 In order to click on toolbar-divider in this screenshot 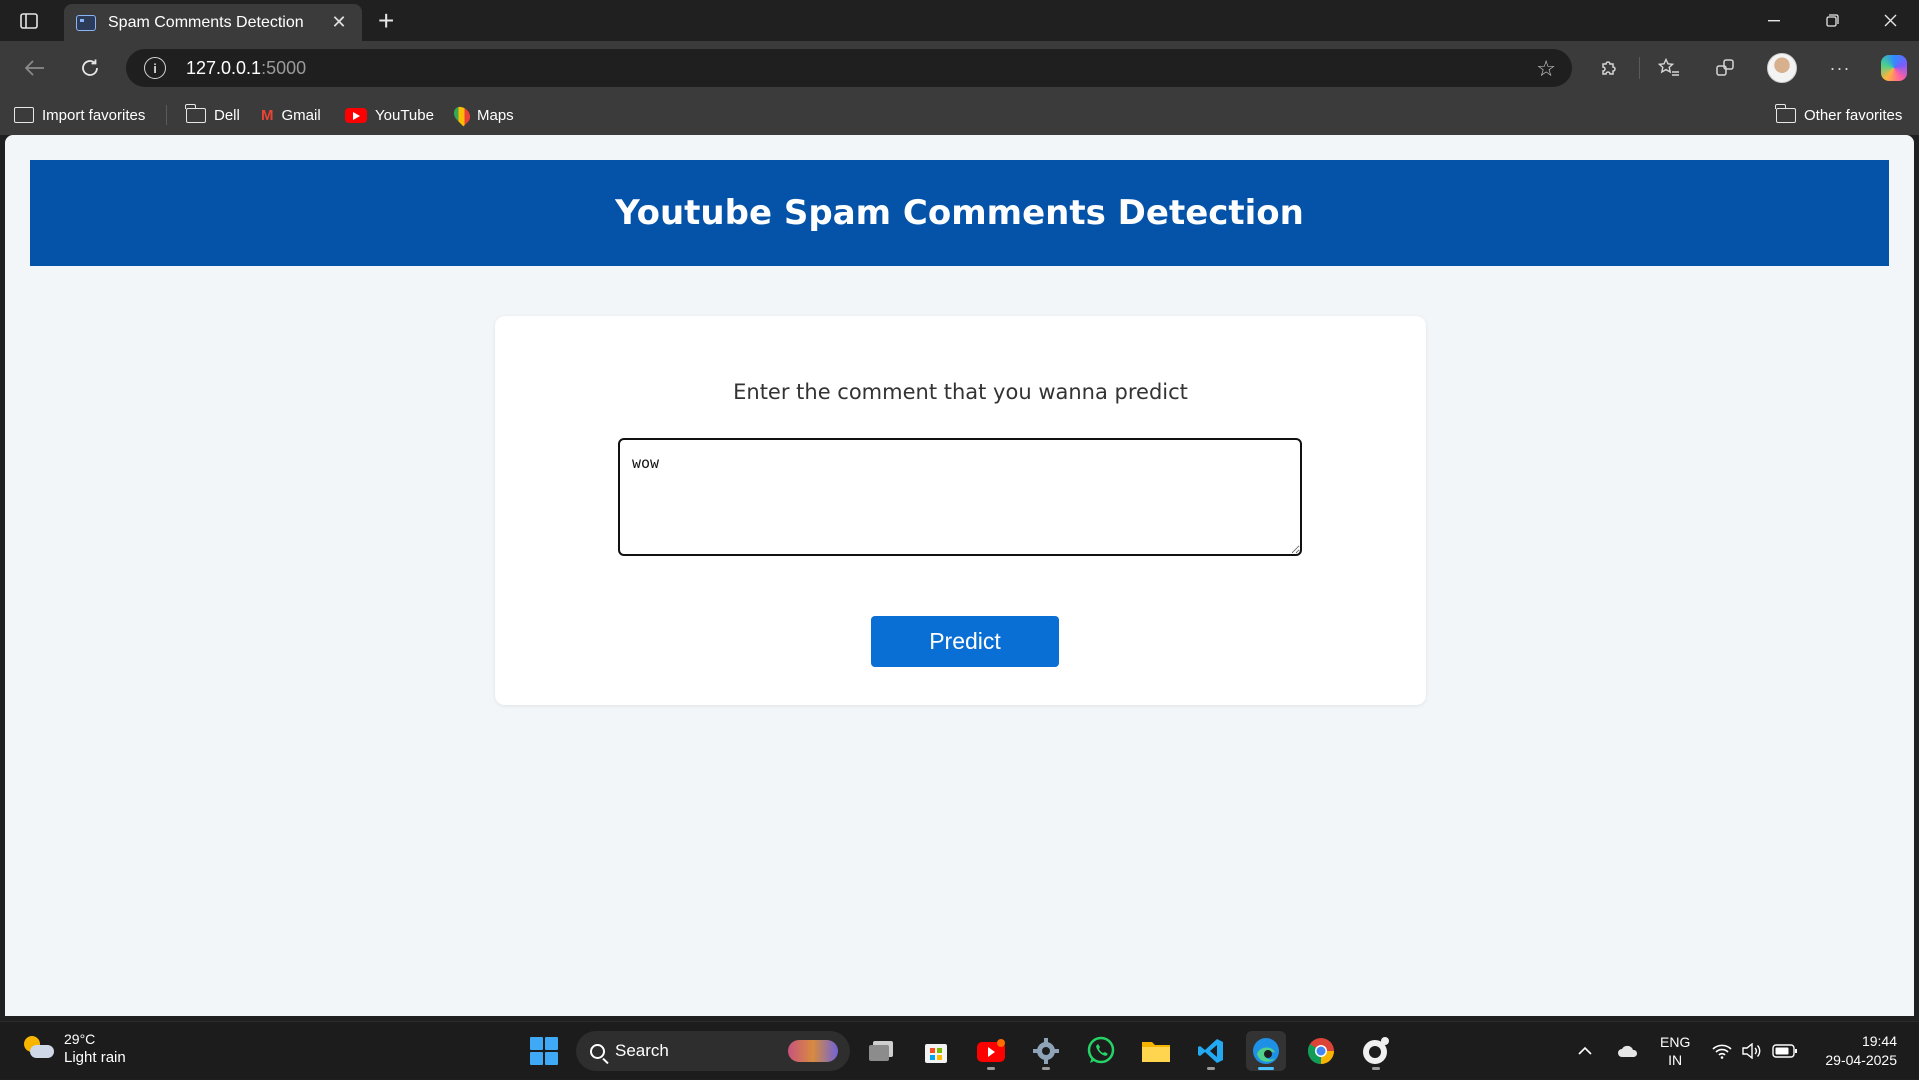, I will do `click(1639, 68)`.